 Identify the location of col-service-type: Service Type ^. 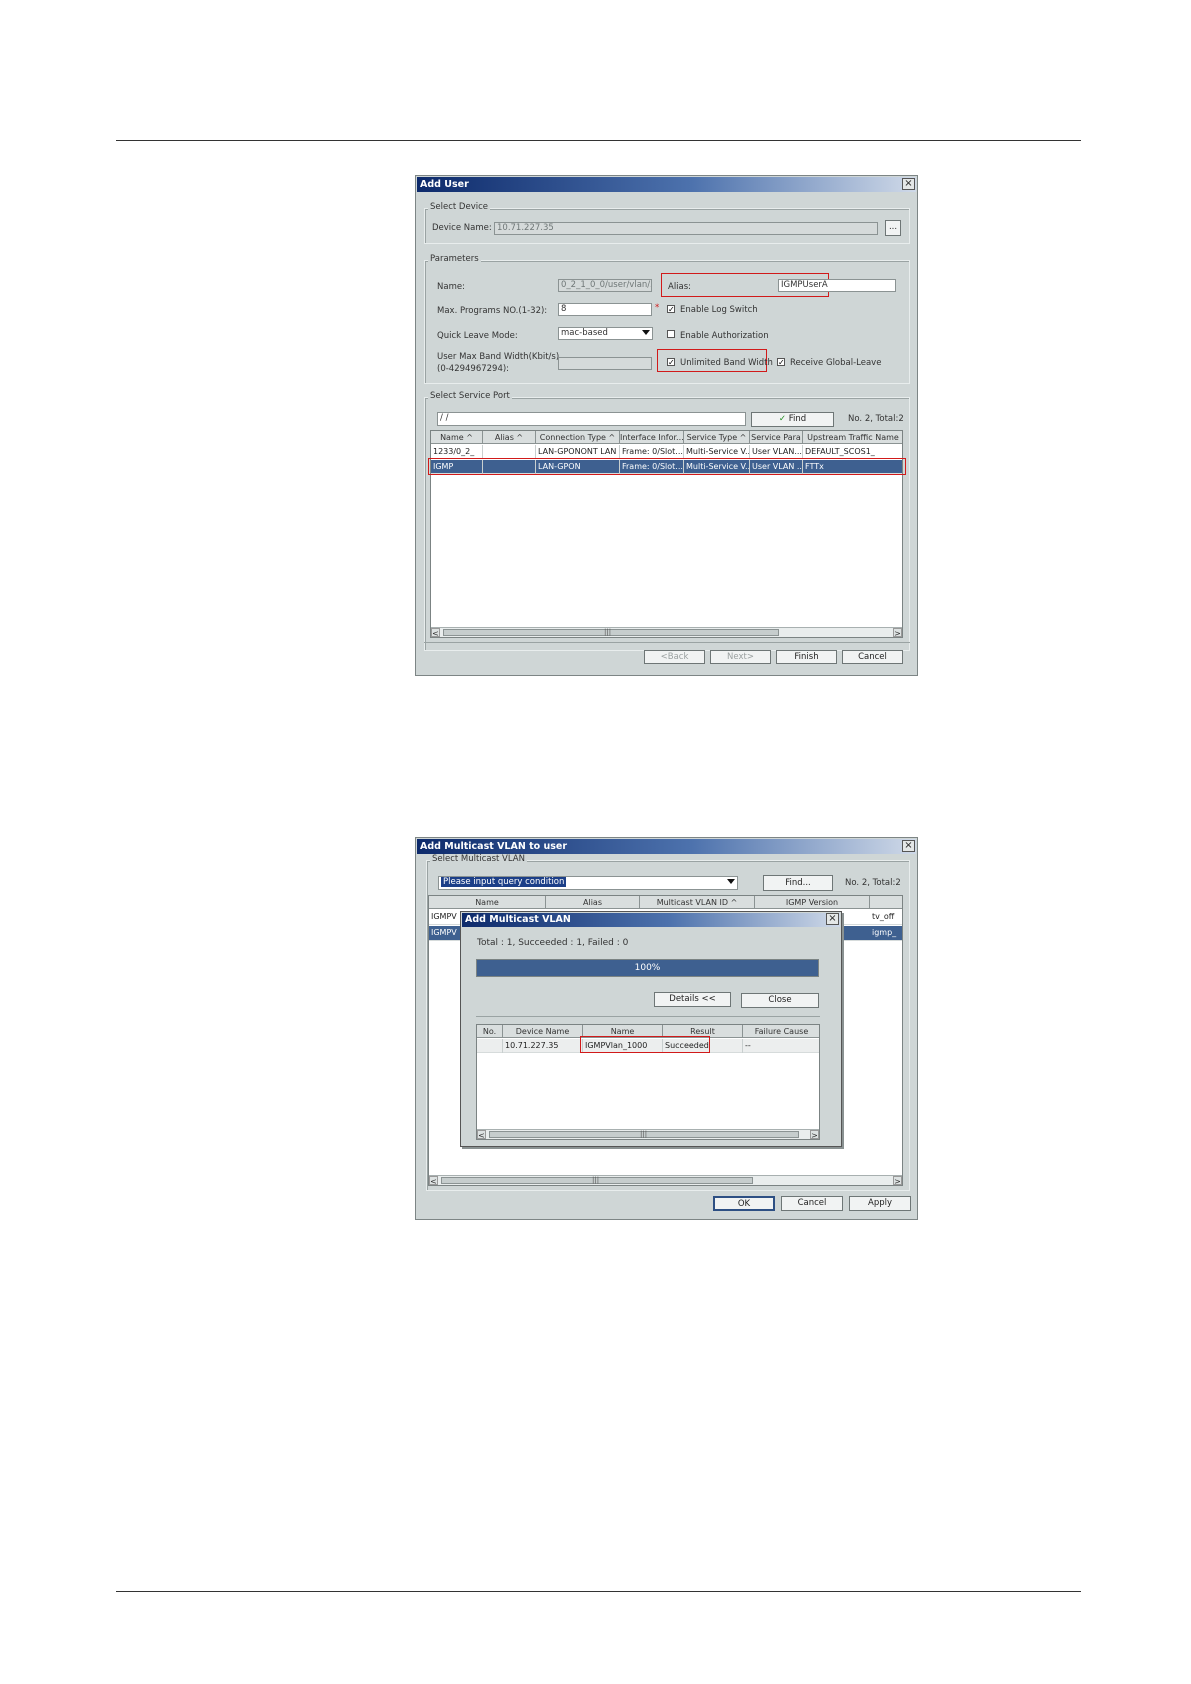
(717, 437).